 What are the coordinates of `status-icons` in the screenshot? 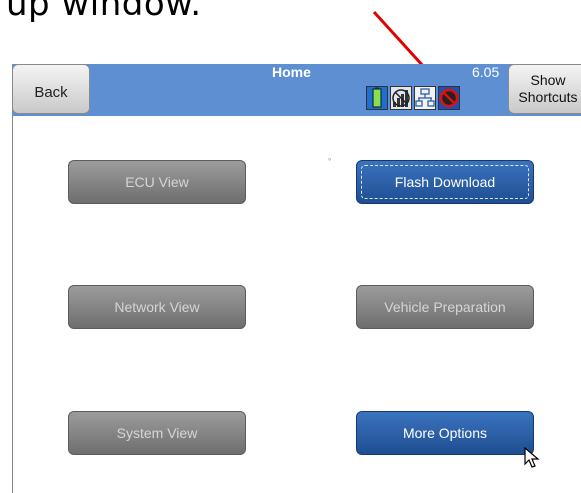 It's located at (413, 99).